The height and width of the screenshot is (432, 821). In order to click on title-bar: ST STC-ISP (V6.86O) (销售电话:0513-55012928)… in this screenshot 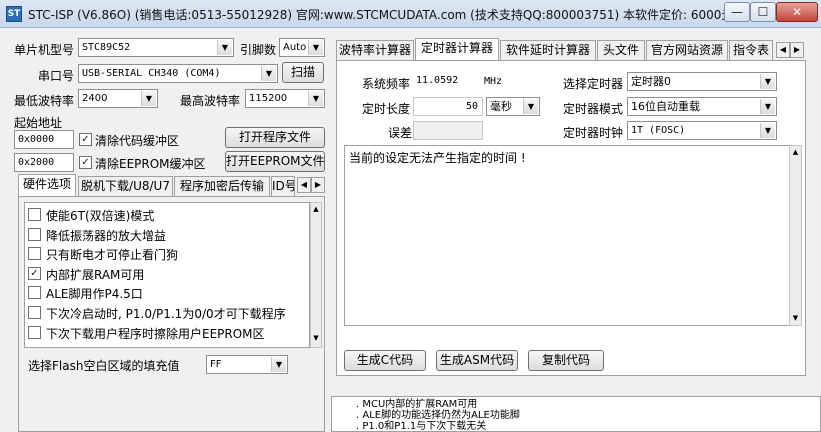, I will do `click(410, 14)`.